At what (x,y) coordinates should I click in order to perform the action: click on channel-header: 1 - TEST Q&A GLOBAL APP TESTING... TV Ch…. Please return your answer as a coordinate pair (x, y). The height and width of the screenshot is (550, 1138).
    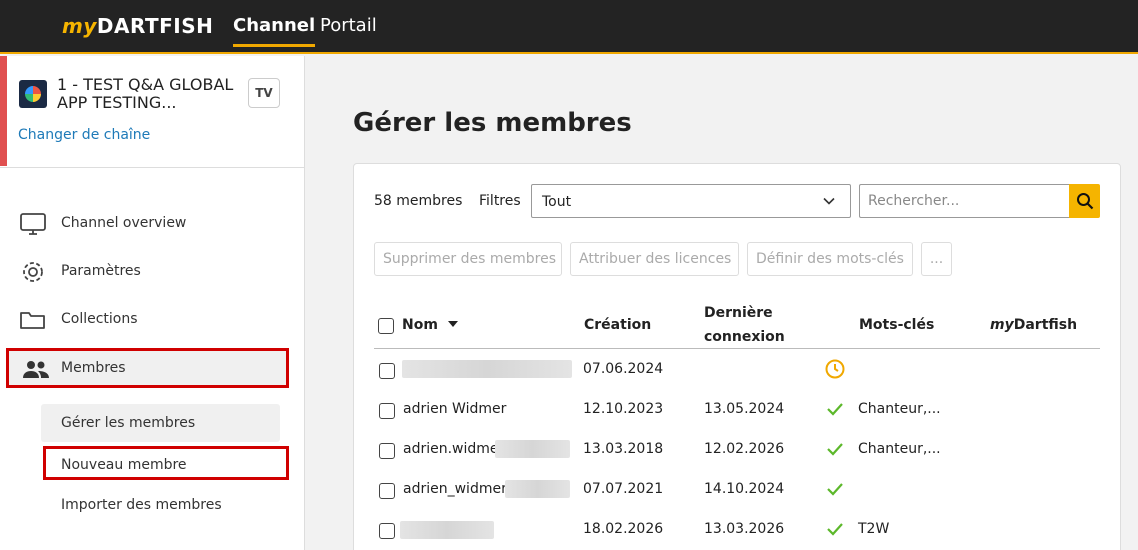
    Looking at the image, I should click on (152, 112).